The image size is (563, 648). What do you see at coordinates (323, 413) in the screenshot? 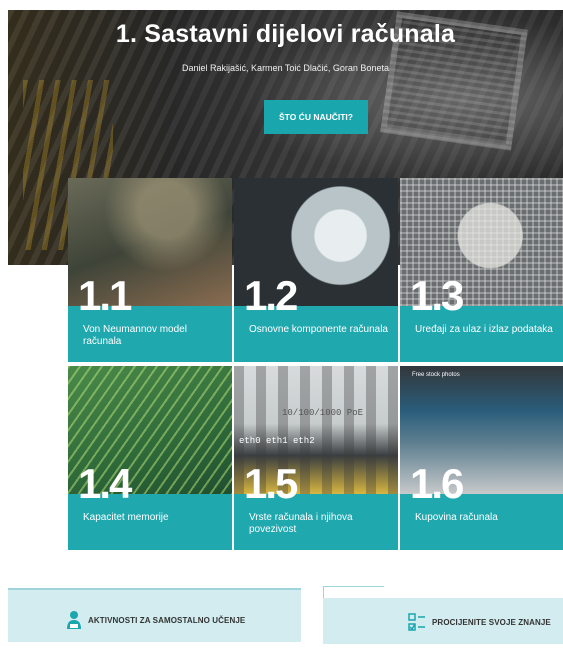
I see `switch-speed-text: 10/100/1000 PoE` at bounding box center [323, 413].